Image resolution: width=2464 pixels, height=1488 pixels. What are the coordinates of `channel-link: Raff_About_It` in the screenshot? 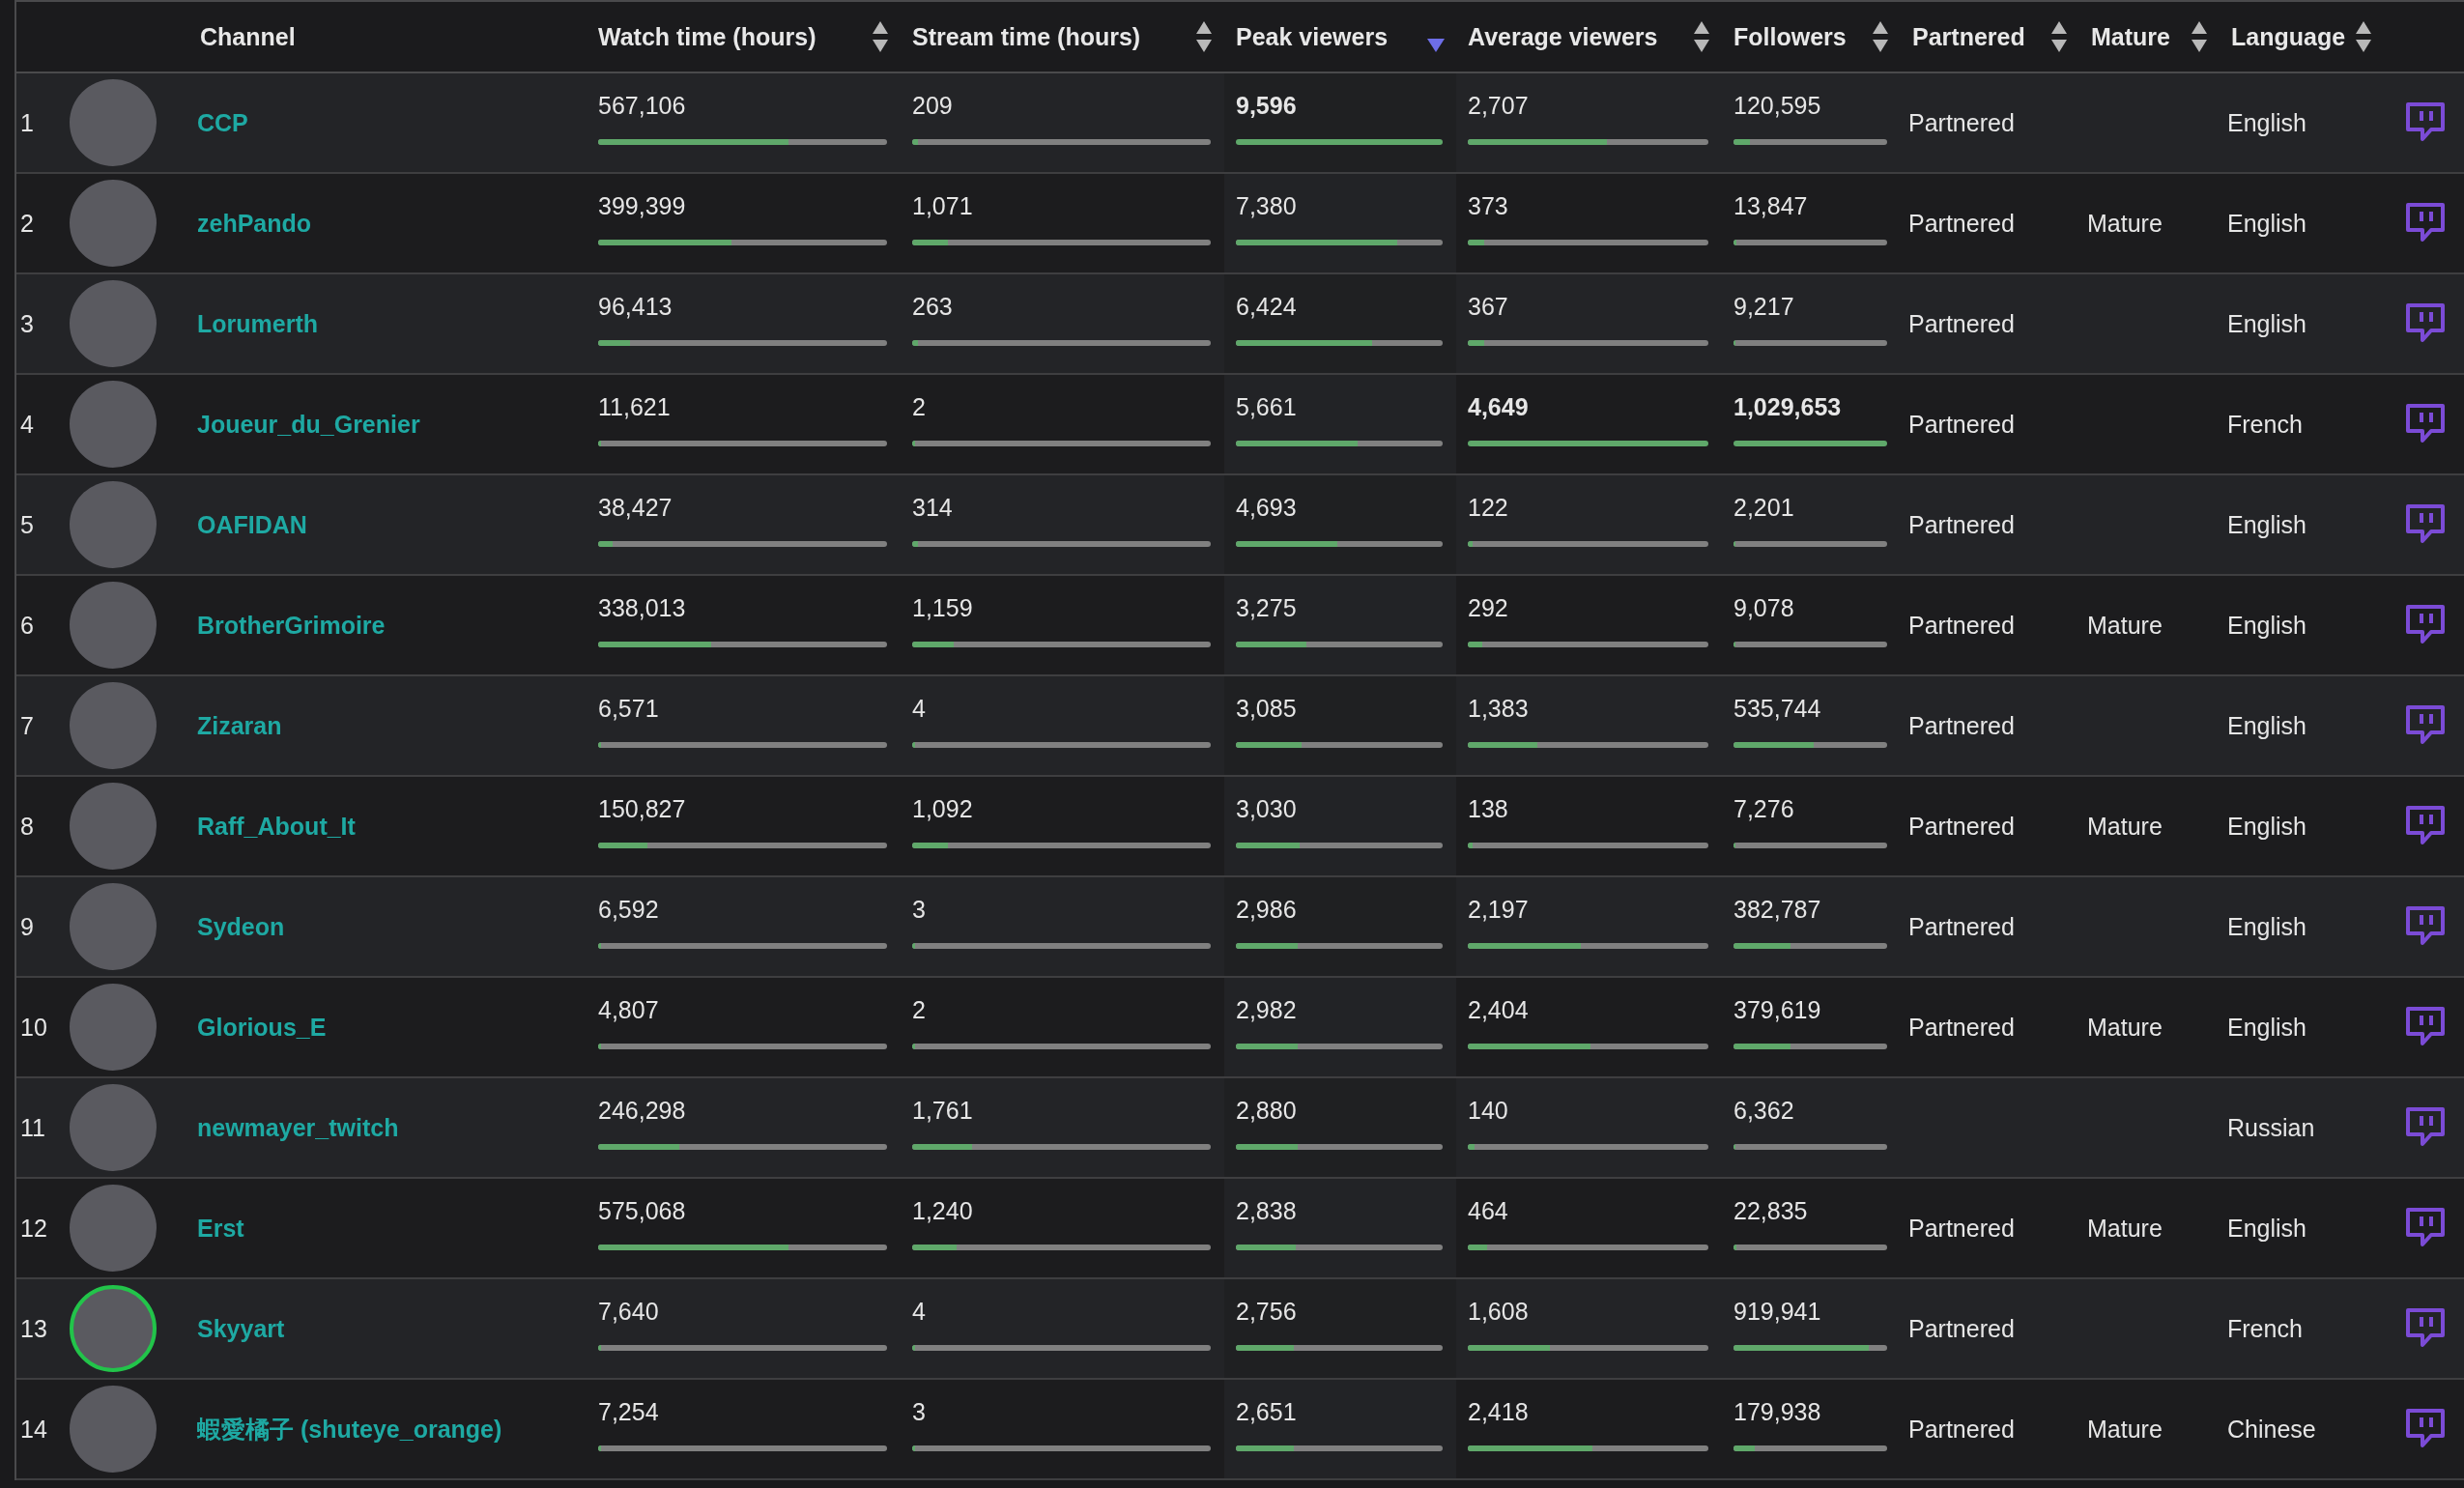 It's located at (268, 826).